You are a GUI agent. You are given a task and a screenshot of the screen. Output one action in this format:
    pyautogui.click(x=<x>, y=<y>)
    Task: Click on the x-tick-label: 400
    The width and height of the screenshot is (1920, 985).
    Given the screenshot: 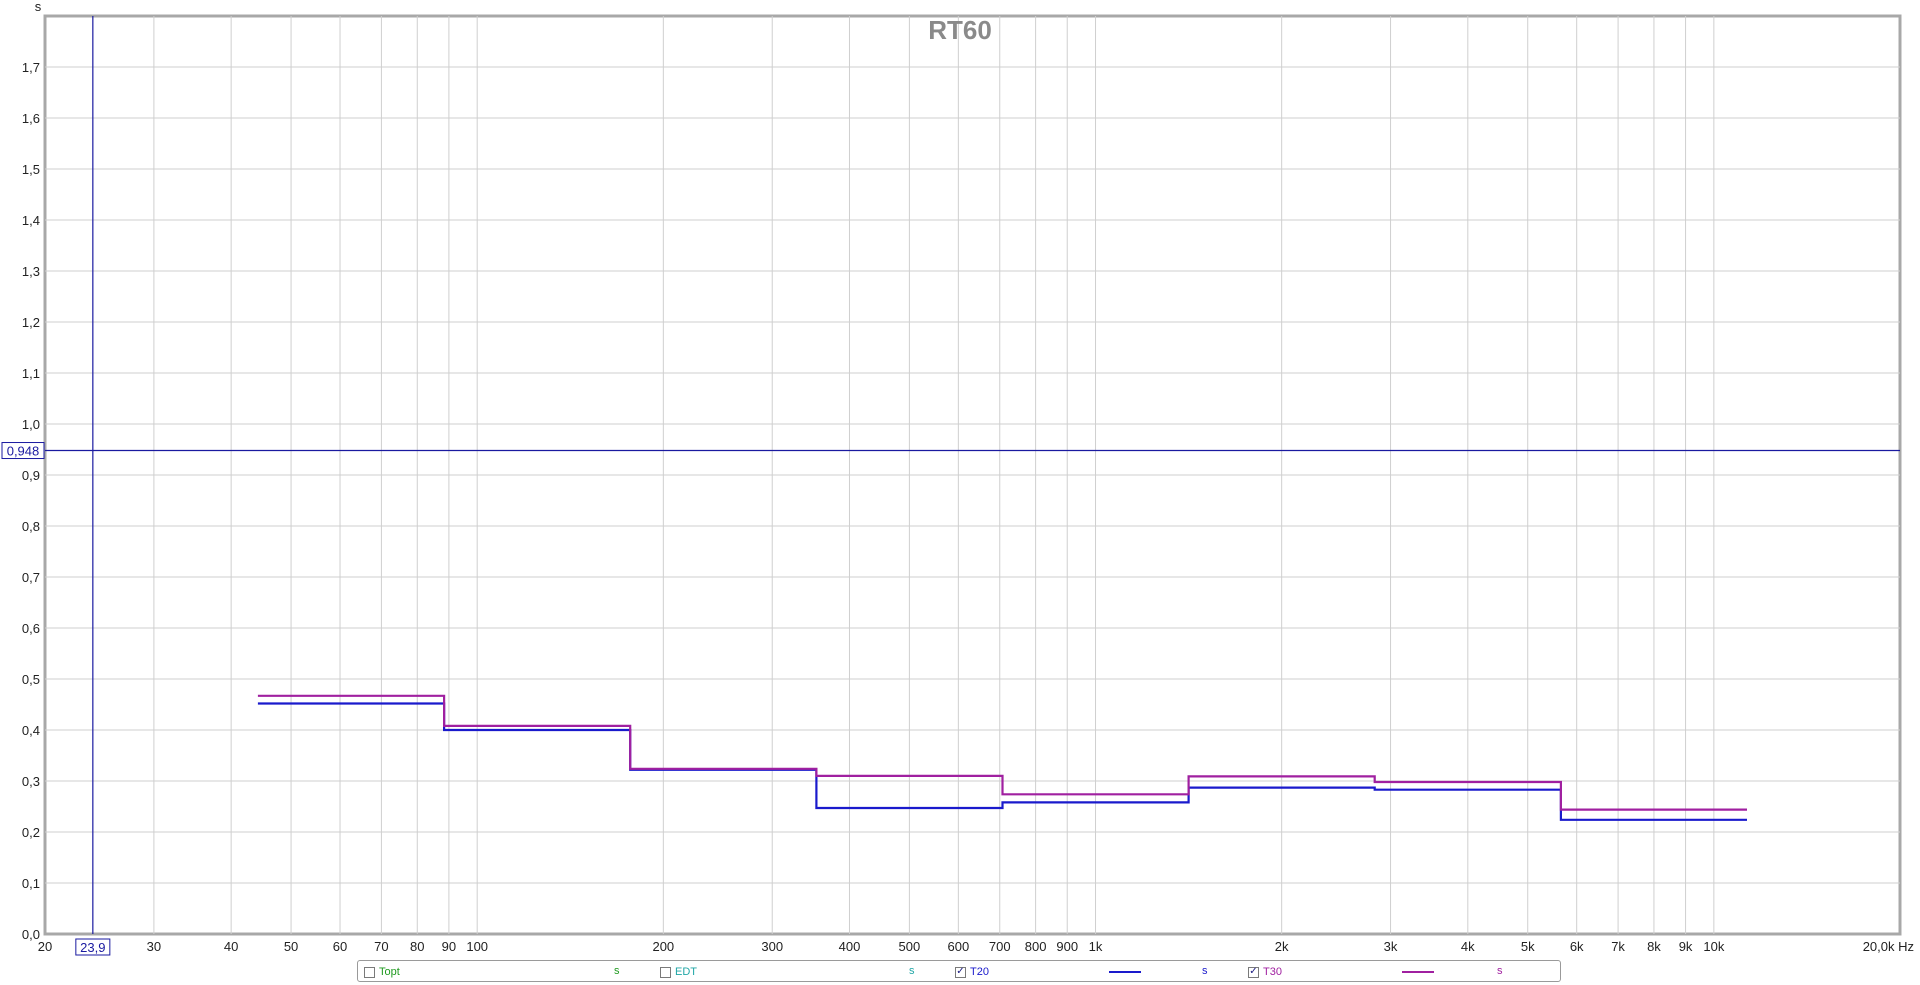 What is the action you would take?
    pyautogui.click(x=850, y=946)
    